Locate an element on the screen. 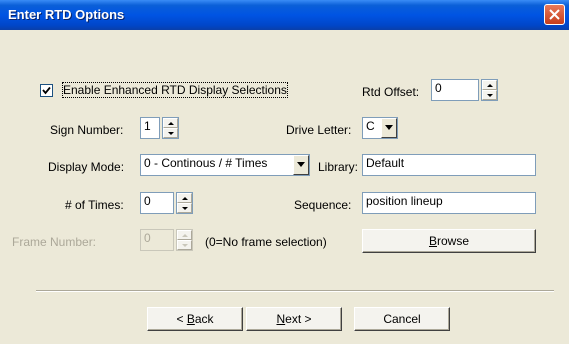 The height and width of the screenshot is (344, 569). frame-number-label: Frame Number: is located at coordinates (54, 242).